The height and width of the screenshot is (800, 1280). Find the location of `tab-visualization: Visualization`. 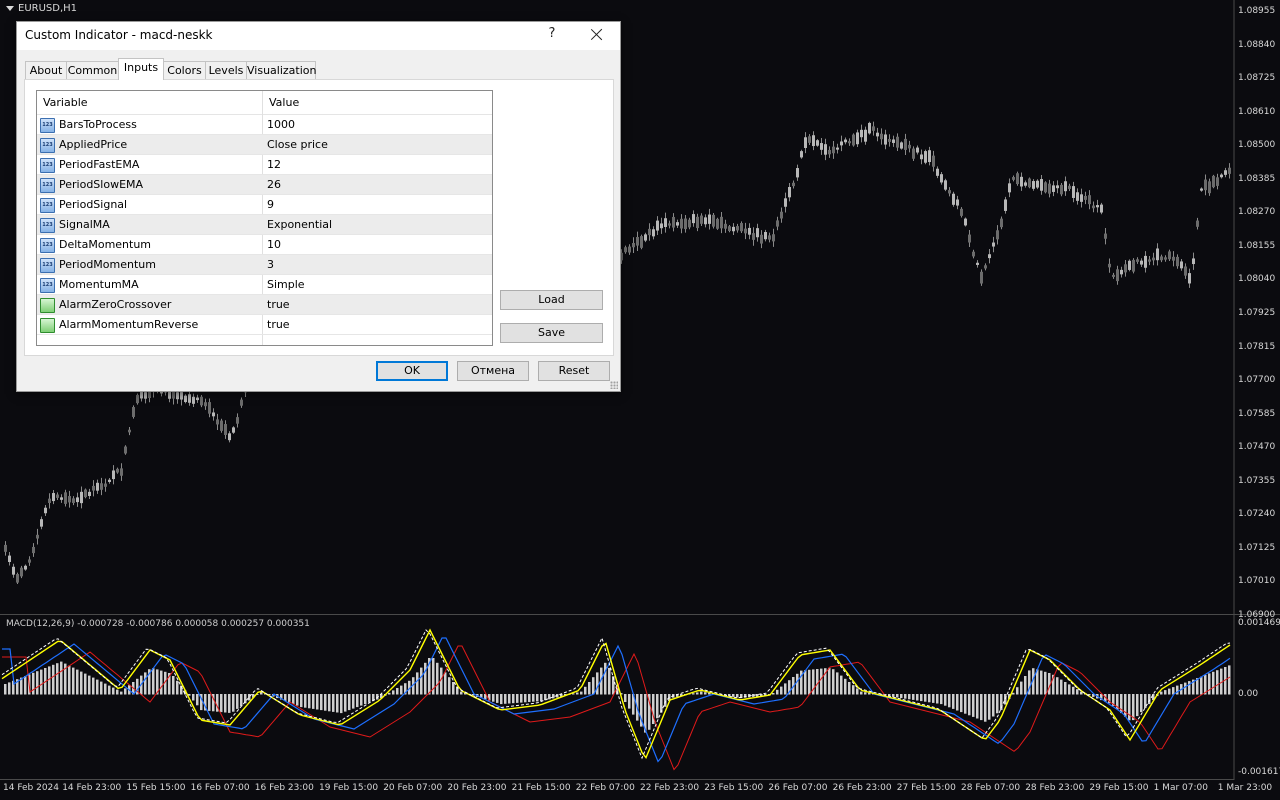

tab-visualization: Visualization is located at coordinates (281, 70).